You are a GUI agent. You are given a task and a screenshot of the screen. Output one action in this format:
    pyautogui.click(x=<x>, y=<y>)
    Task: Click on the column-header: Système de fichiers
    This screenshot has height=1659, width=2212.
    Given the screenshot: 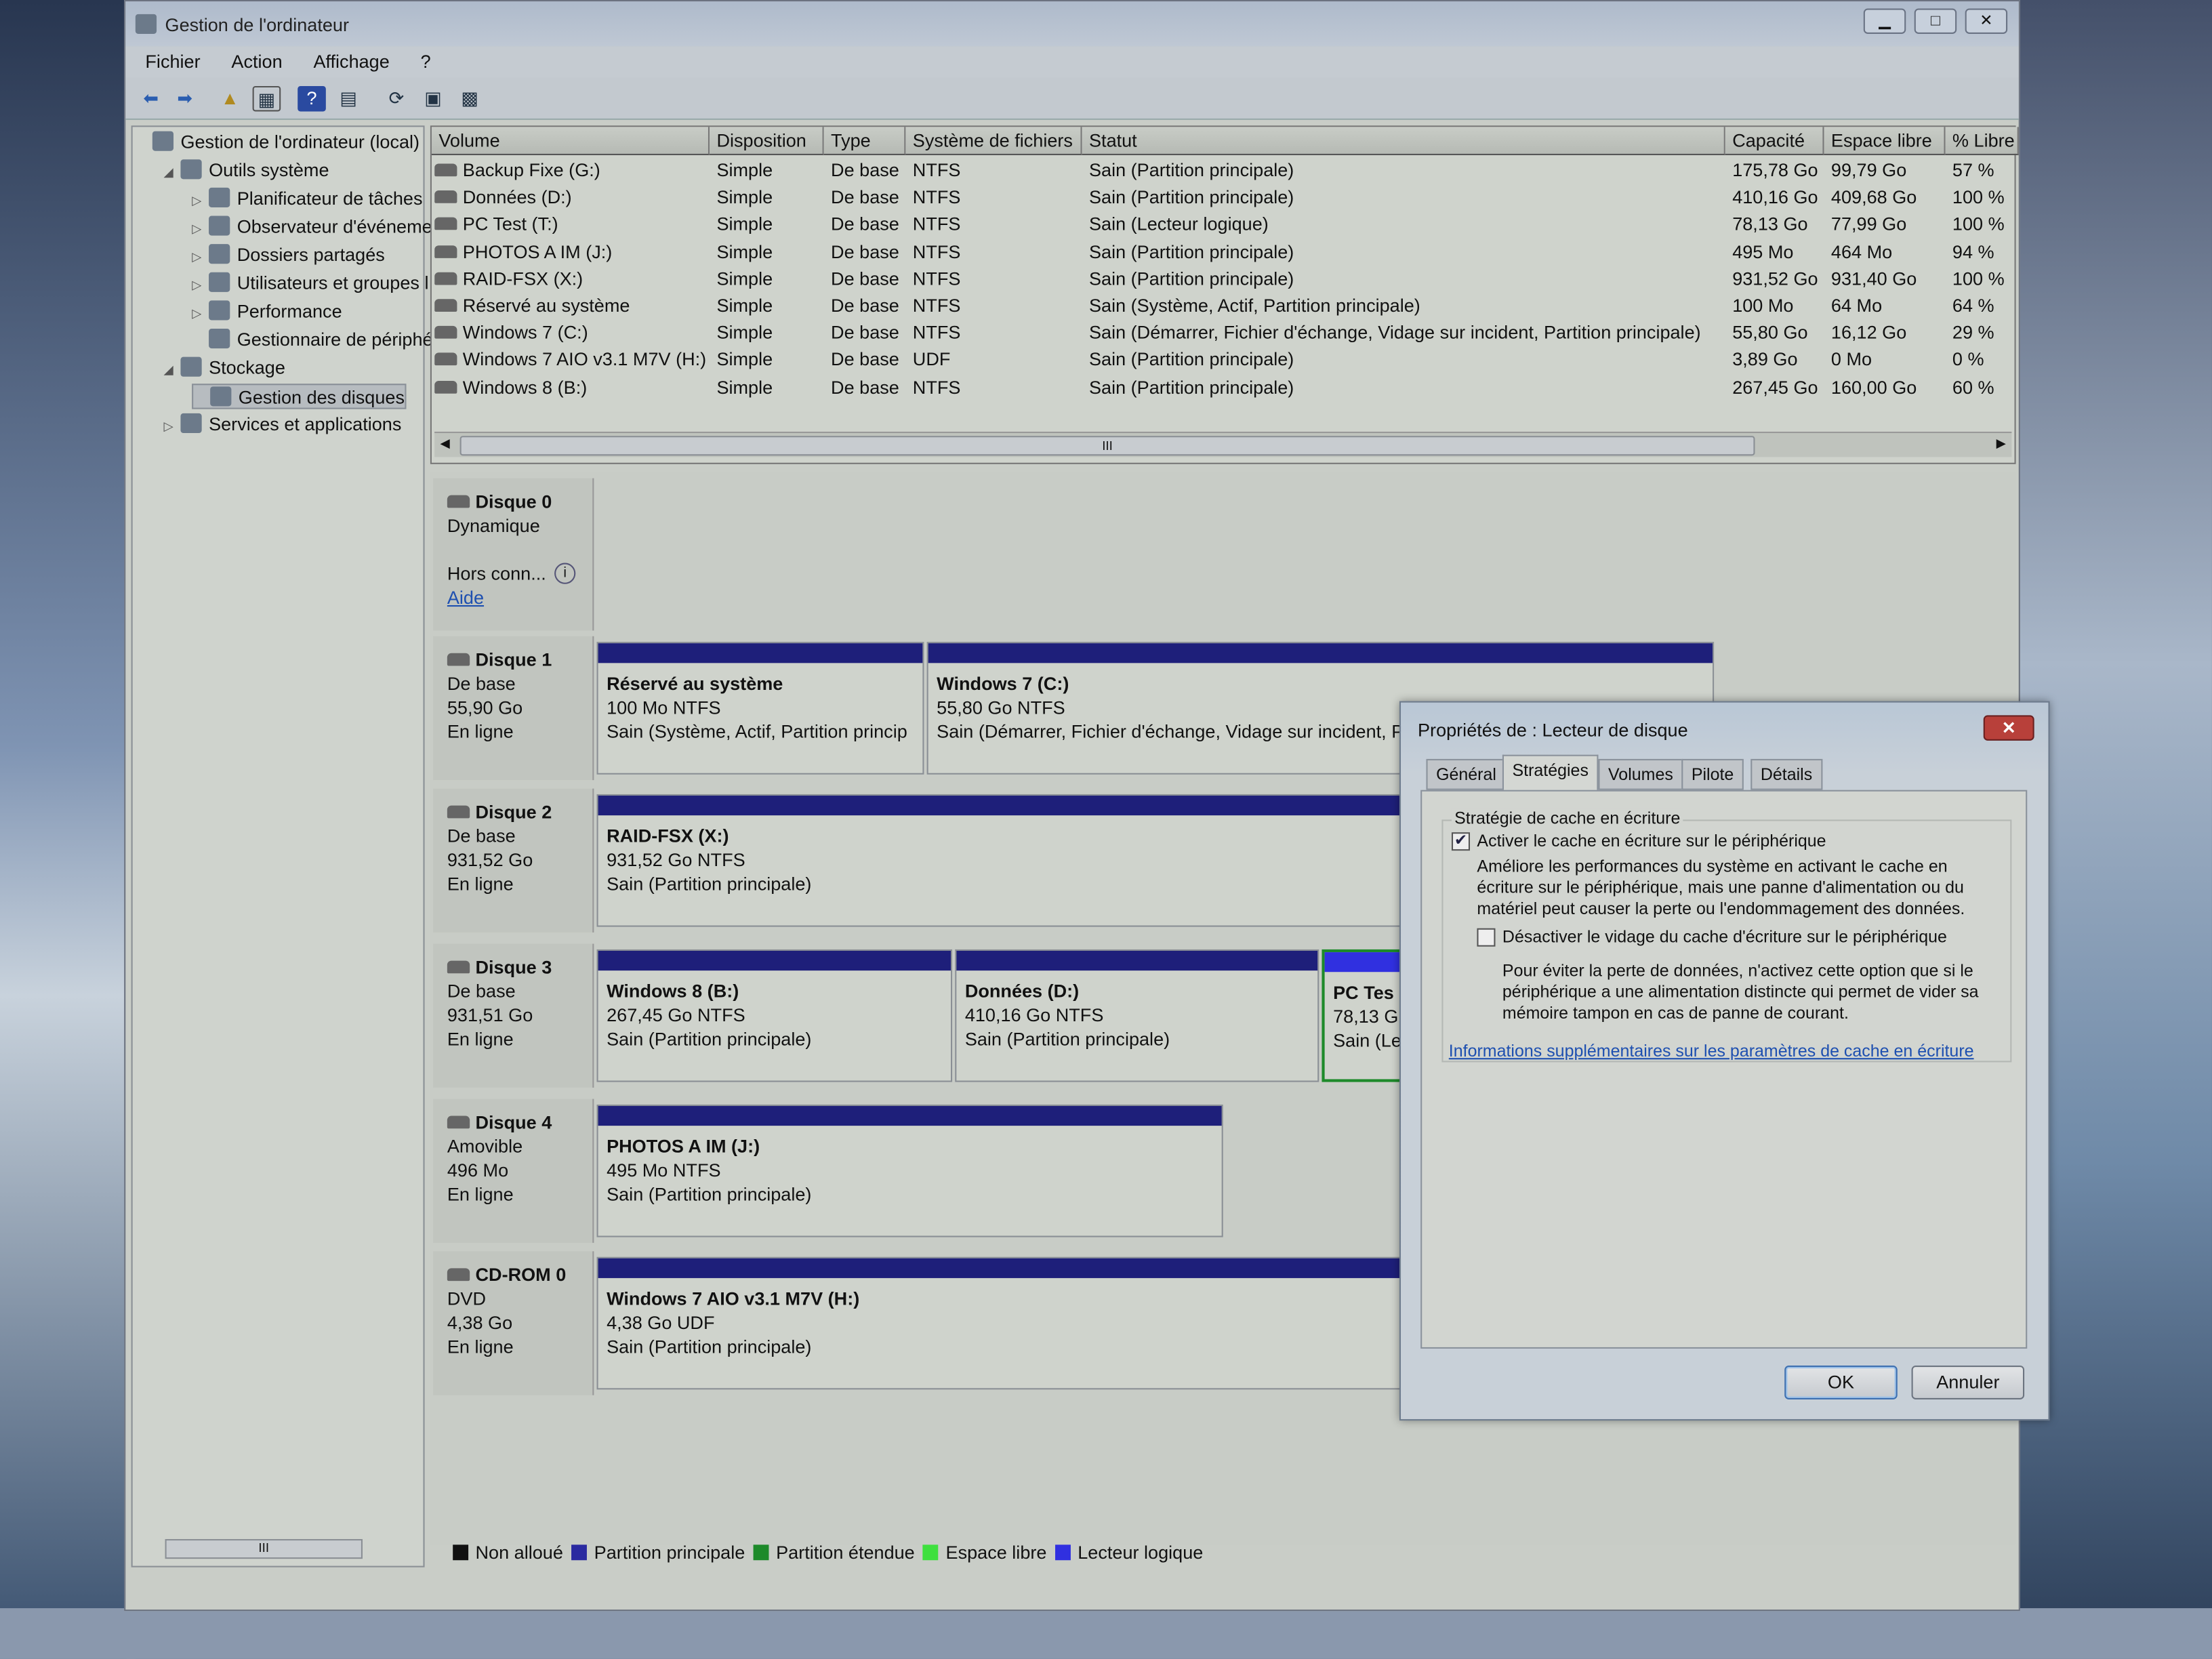 What is the action you would take?
    pyautogui.click(x=993, y=141)
    